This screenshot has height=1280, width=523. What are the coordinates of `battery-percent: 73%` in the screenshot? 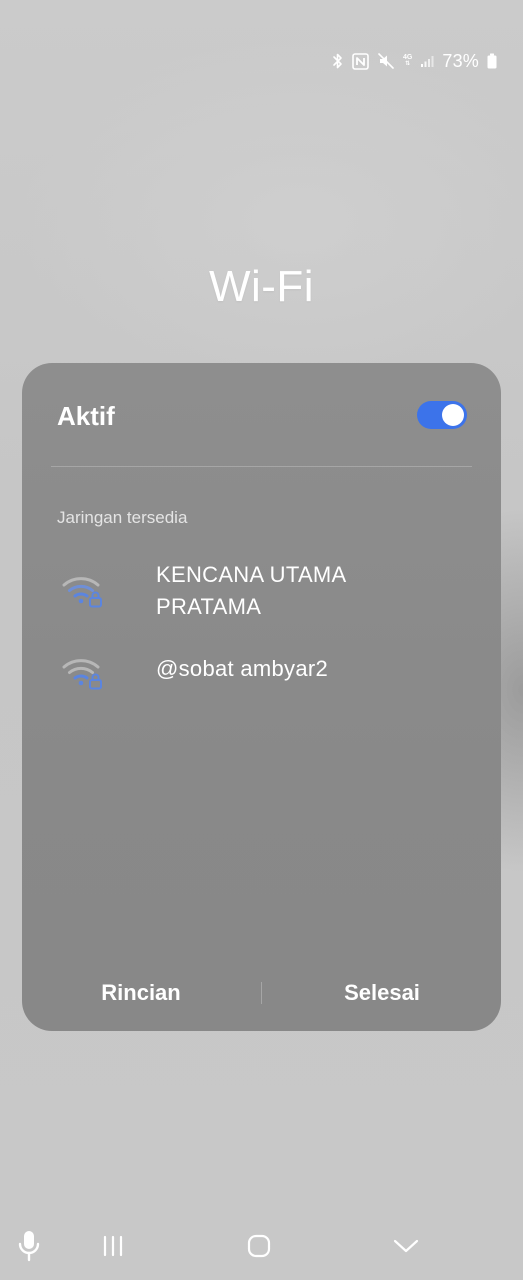 It's located at (460, 60).